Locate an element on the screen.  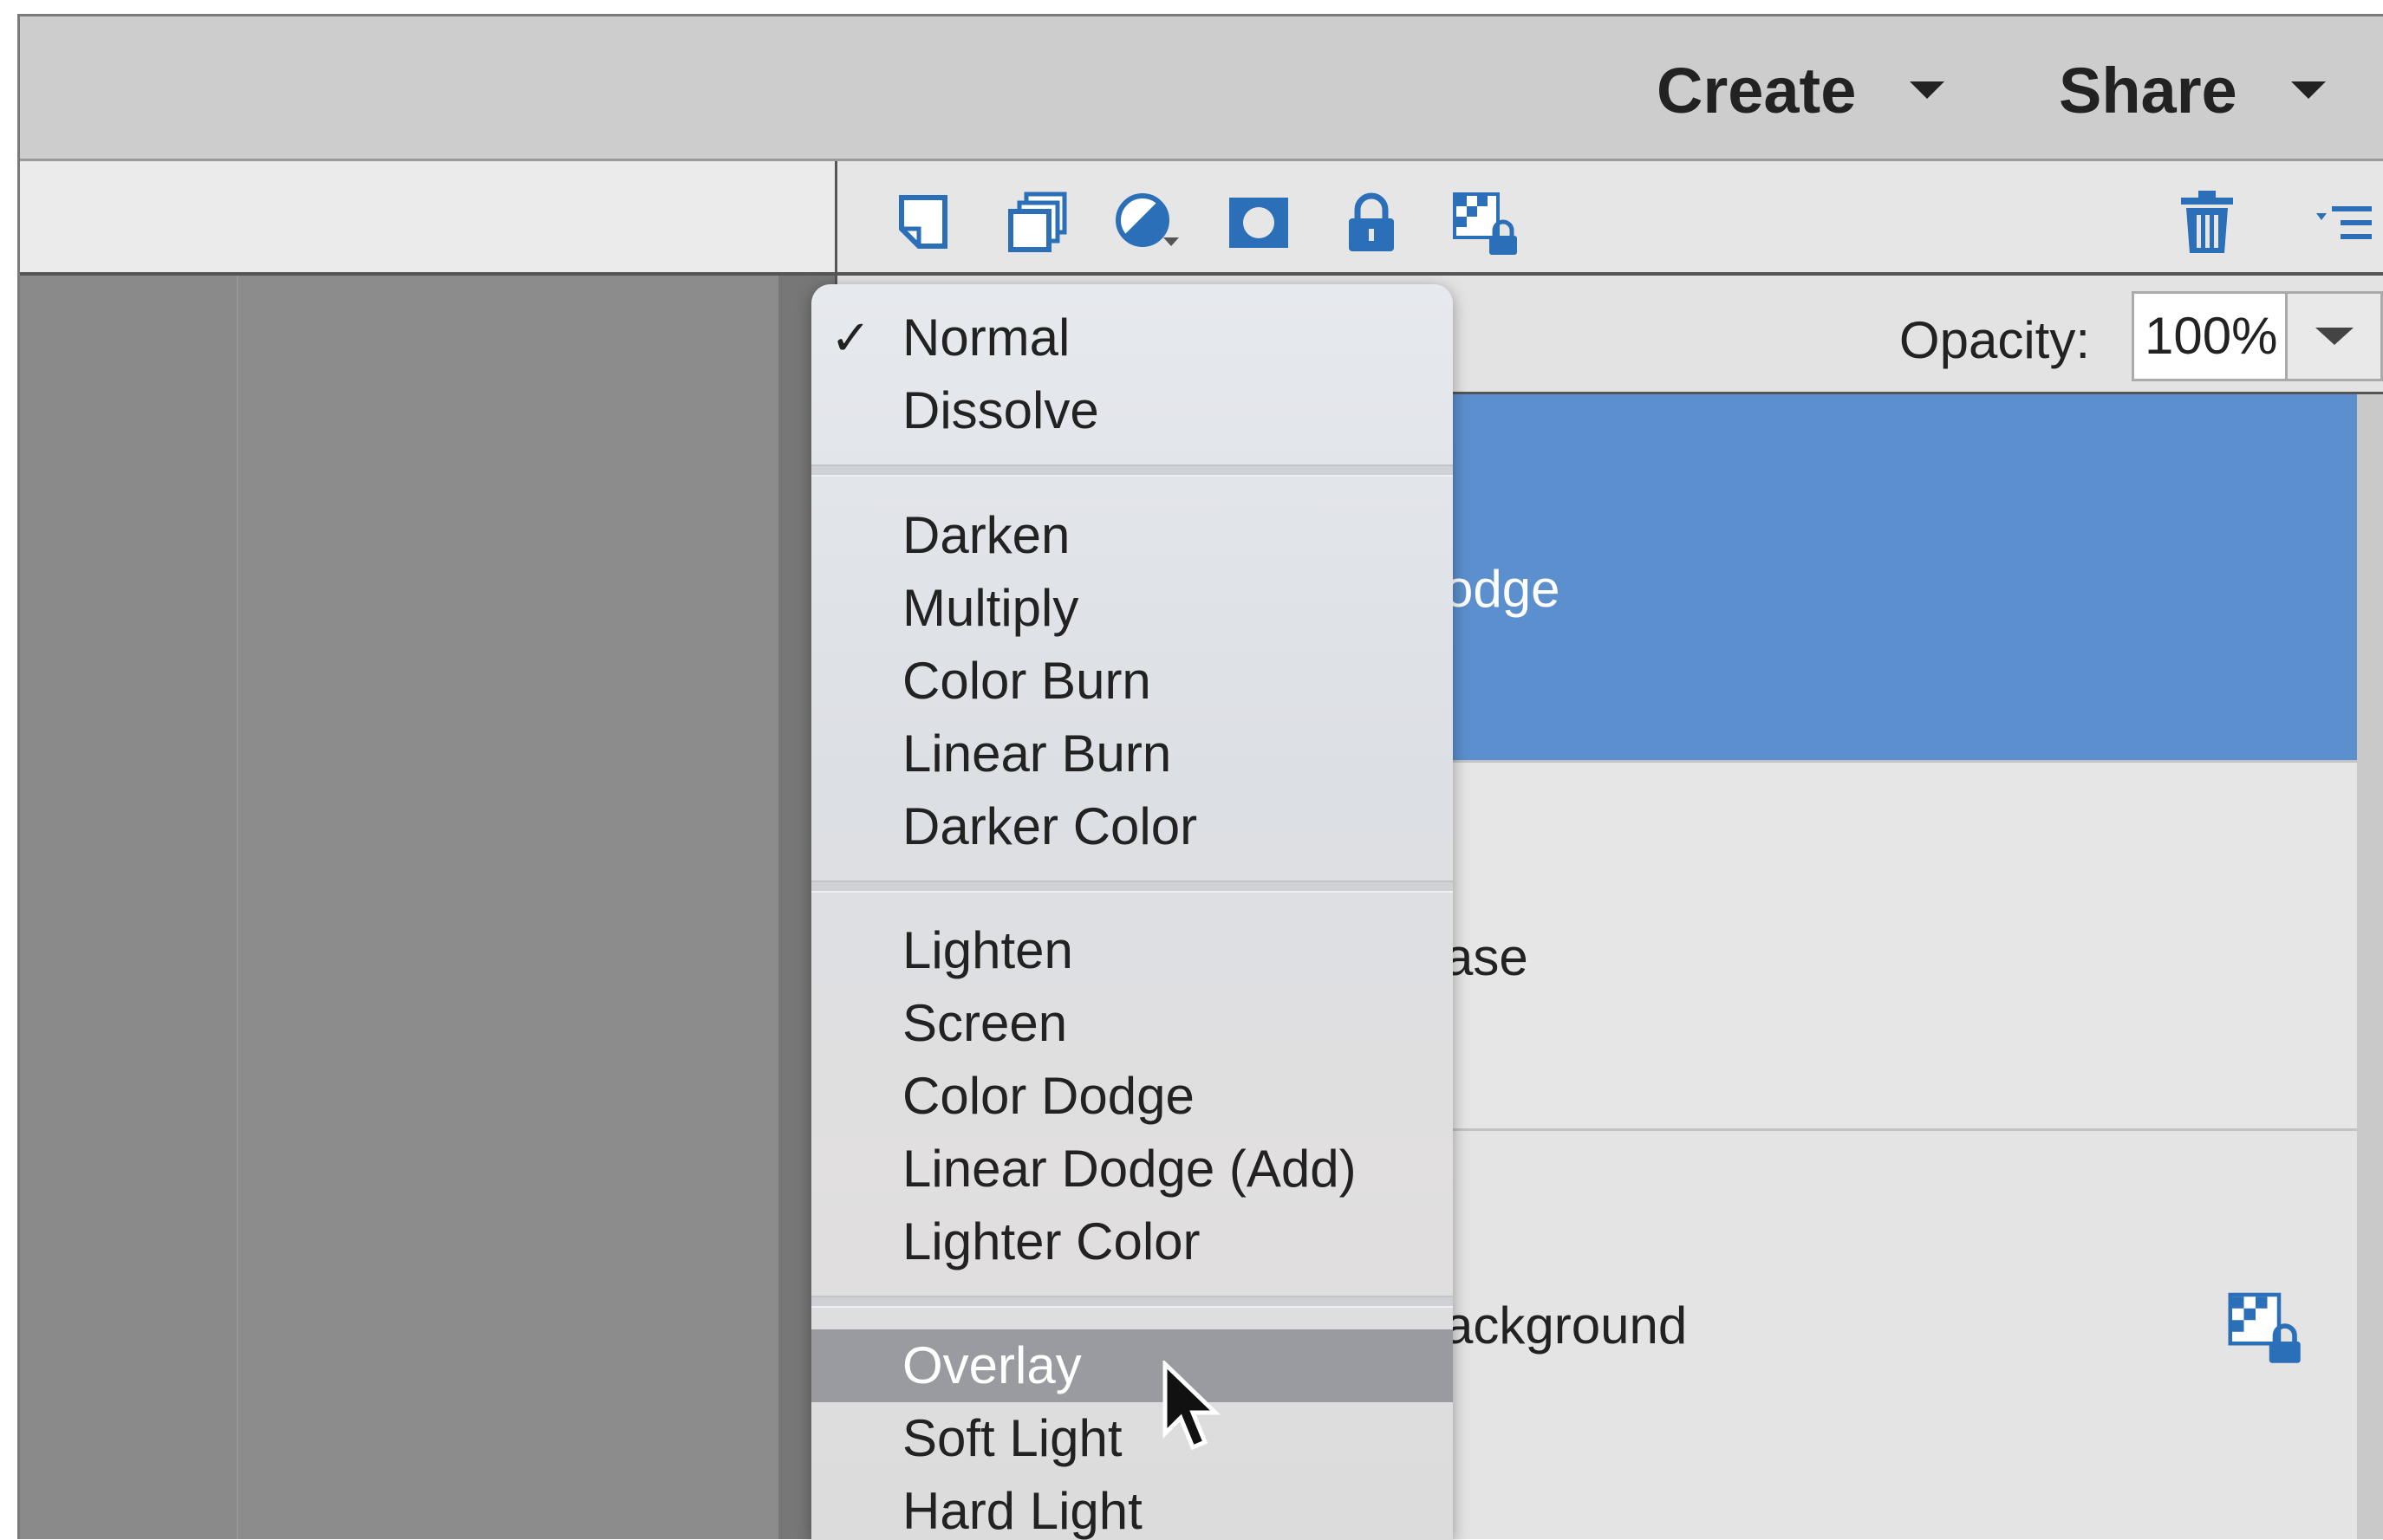
layer-mask-icon is located at coordinates (1258, 222).